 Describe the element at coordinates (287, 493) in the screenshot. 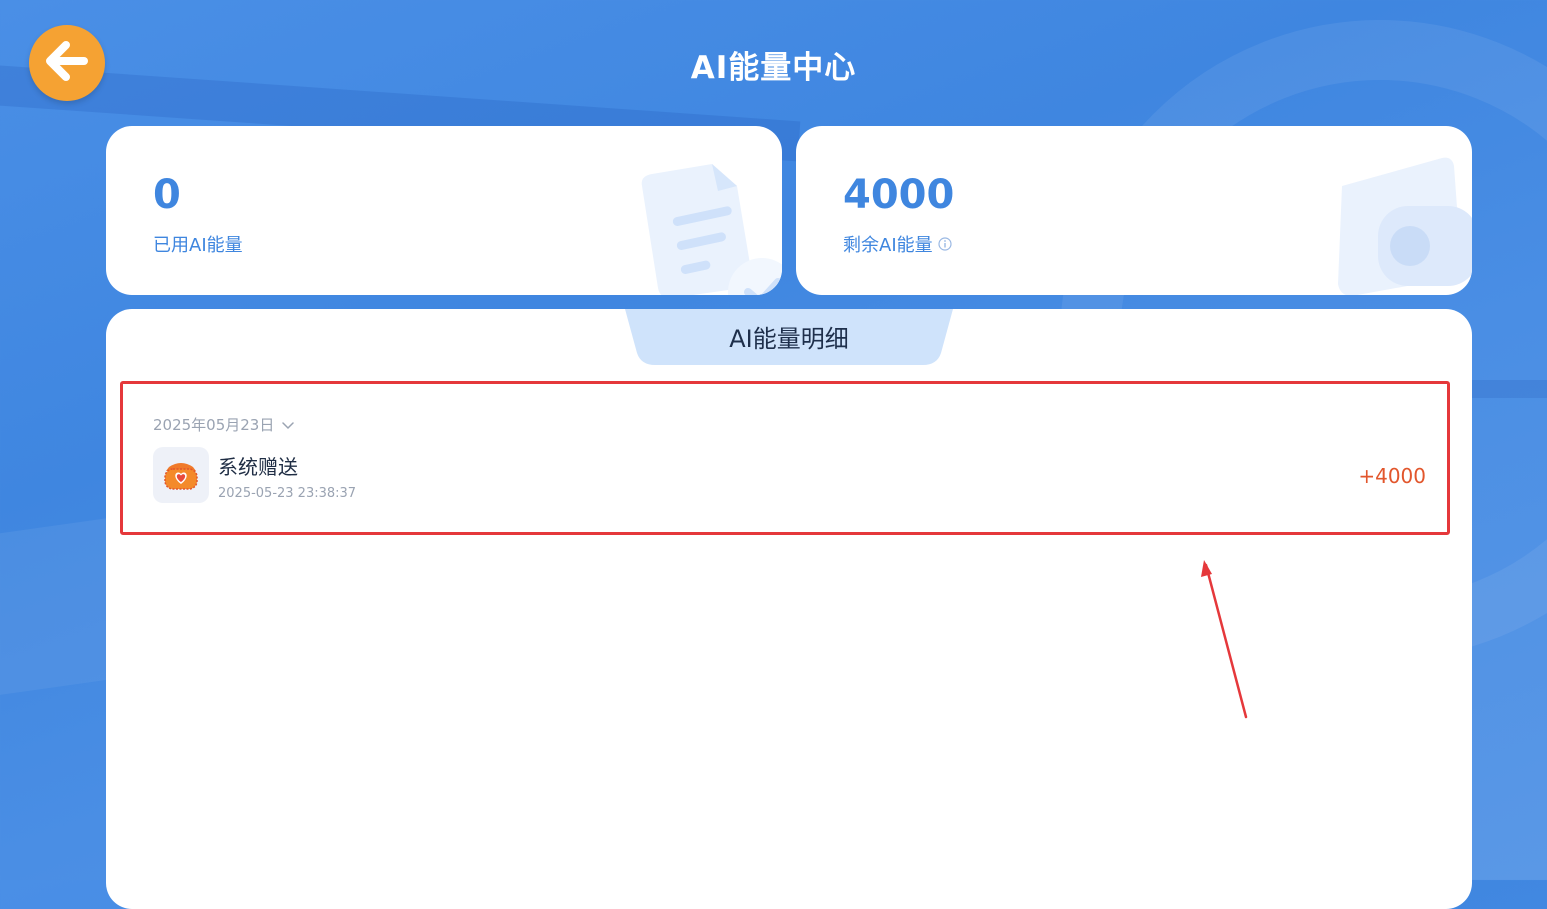

I see `record-timestamp: 2025-05-23 23:38:37` at that location.